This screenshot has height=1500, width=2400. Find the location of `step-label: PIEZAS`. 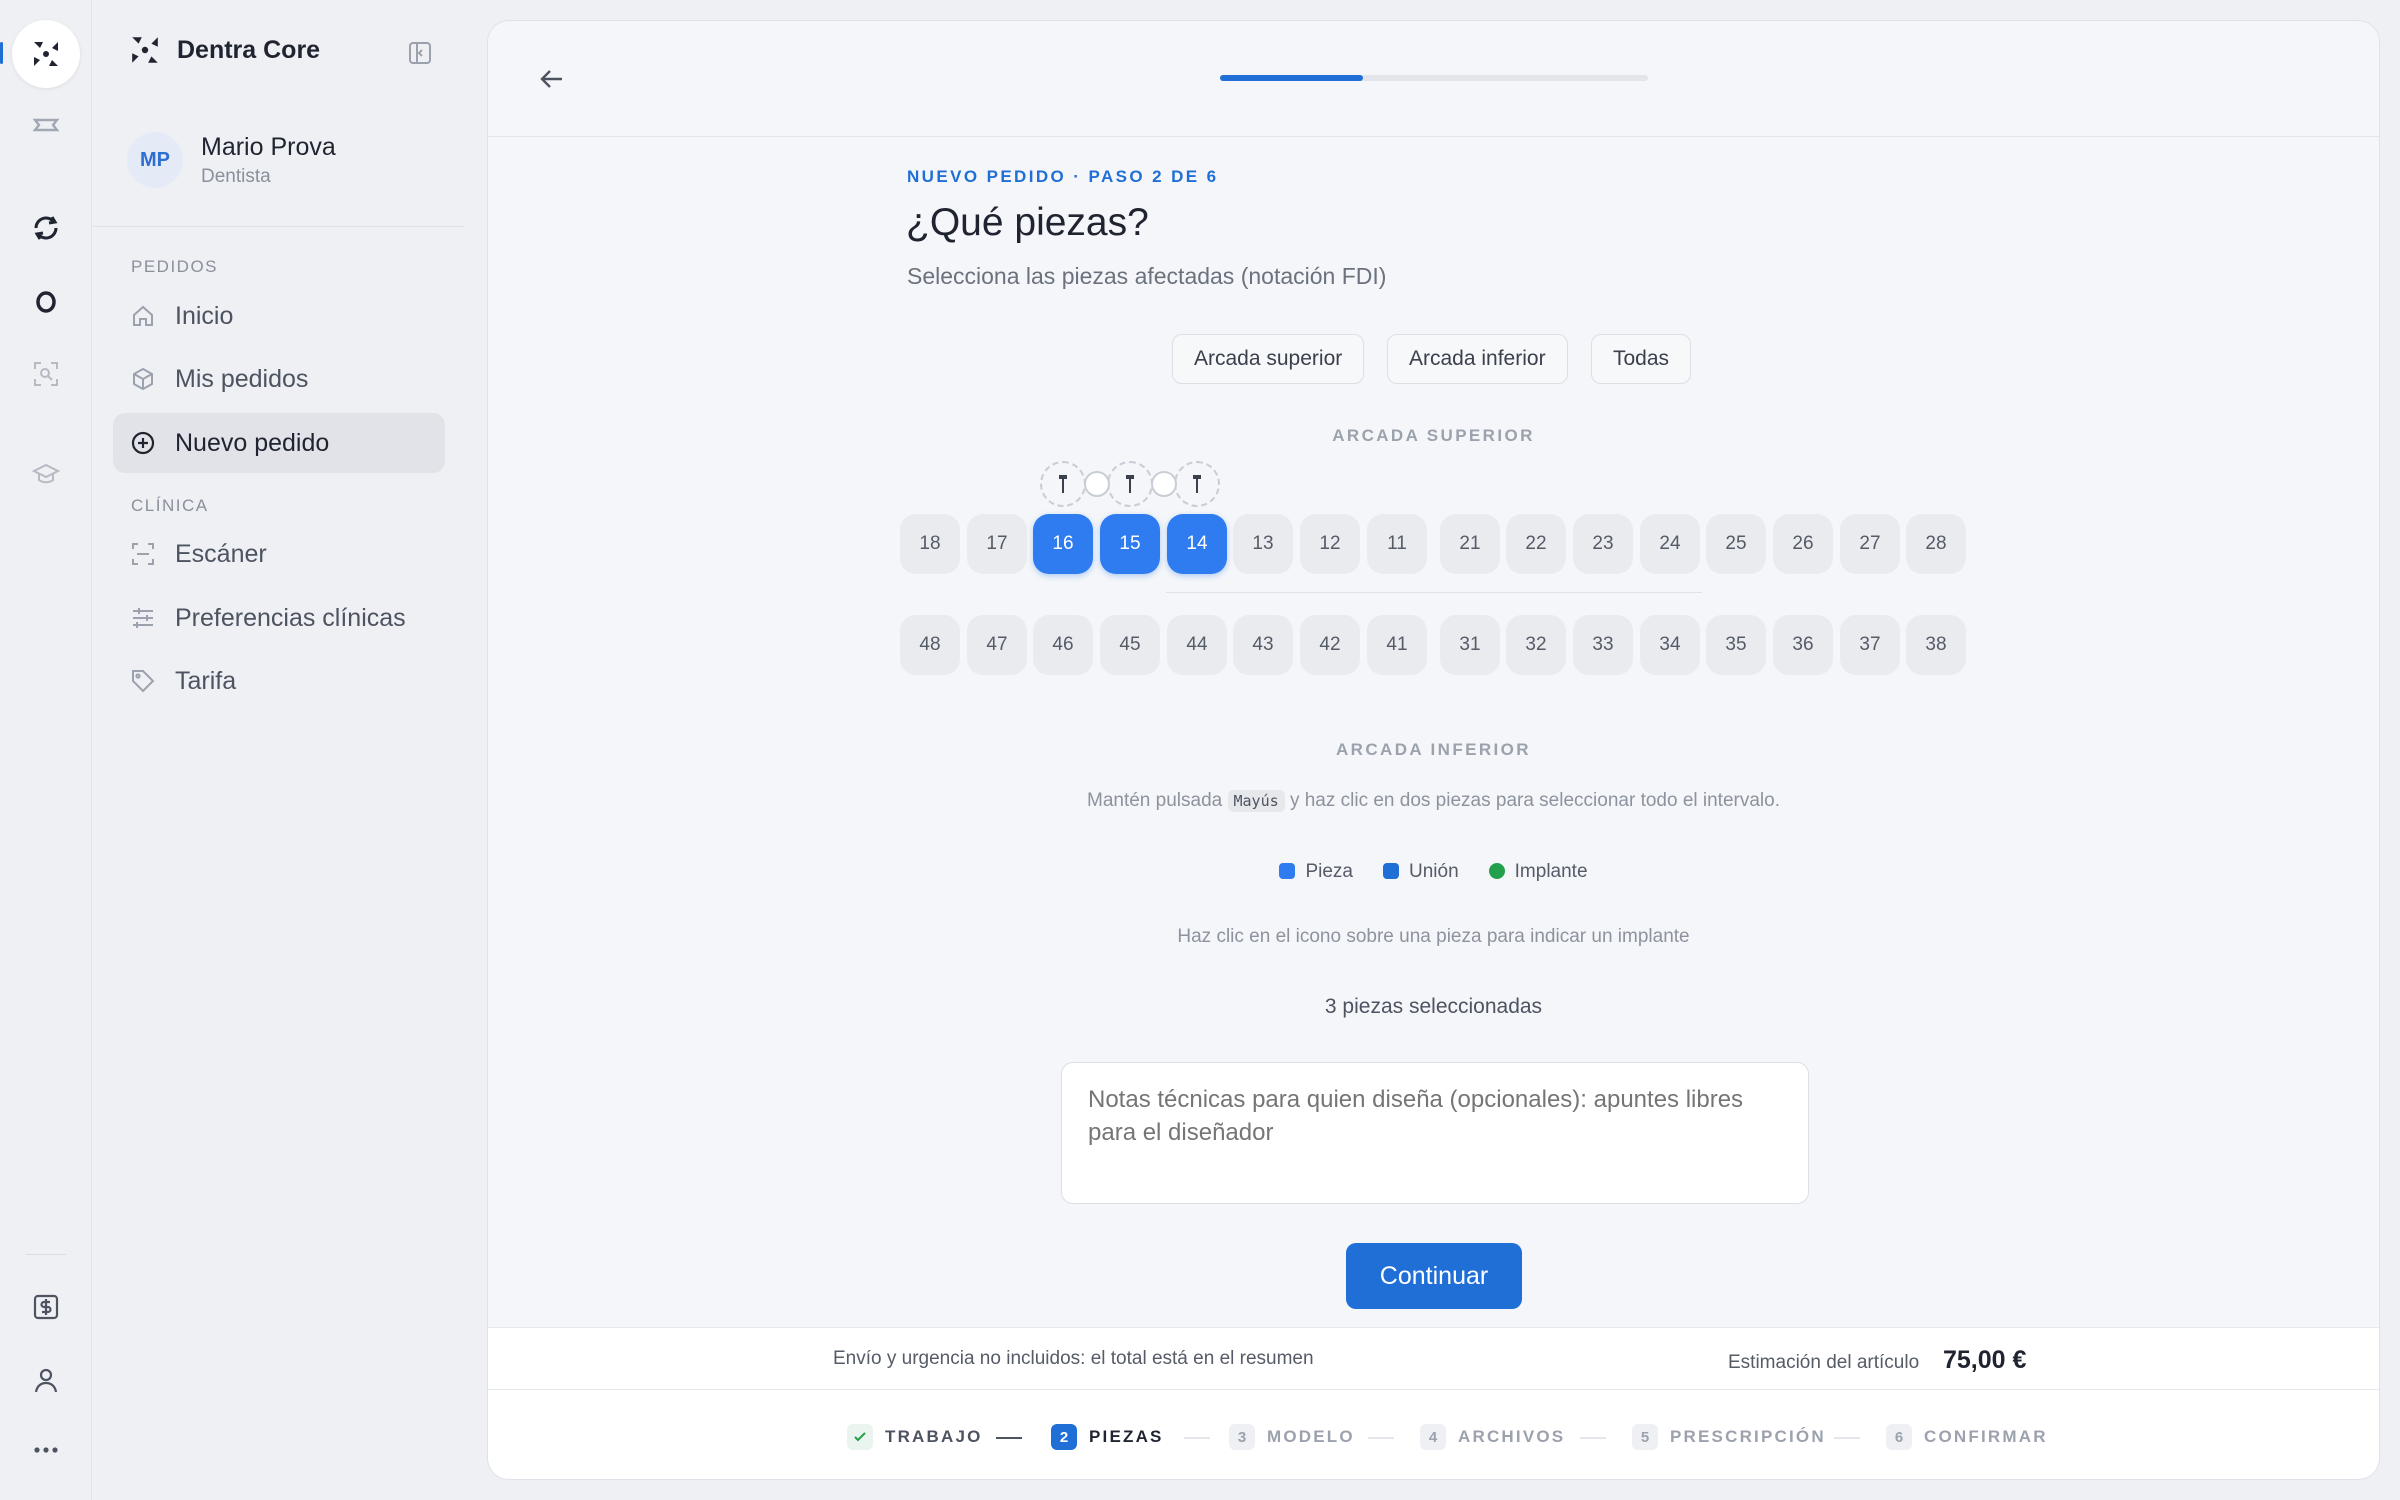

step-label: PIEZAS is located at coordinates (1126, 1436).